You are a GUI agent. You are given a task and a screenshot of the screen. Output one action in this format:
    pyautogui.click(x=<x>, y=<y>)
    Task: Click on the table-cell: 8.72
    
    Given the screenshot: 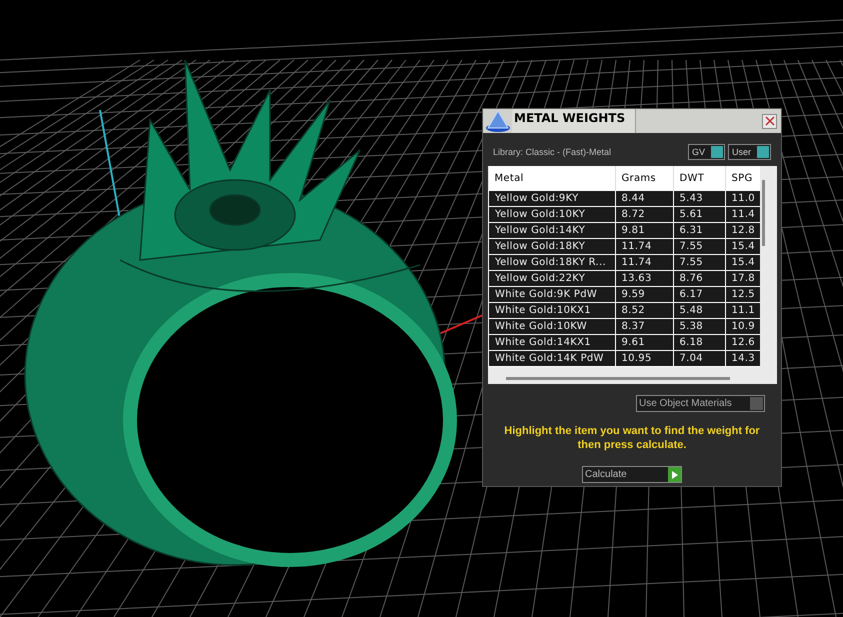 What is the action you would take?
    pyautogui.click(x=644, y=214)
    